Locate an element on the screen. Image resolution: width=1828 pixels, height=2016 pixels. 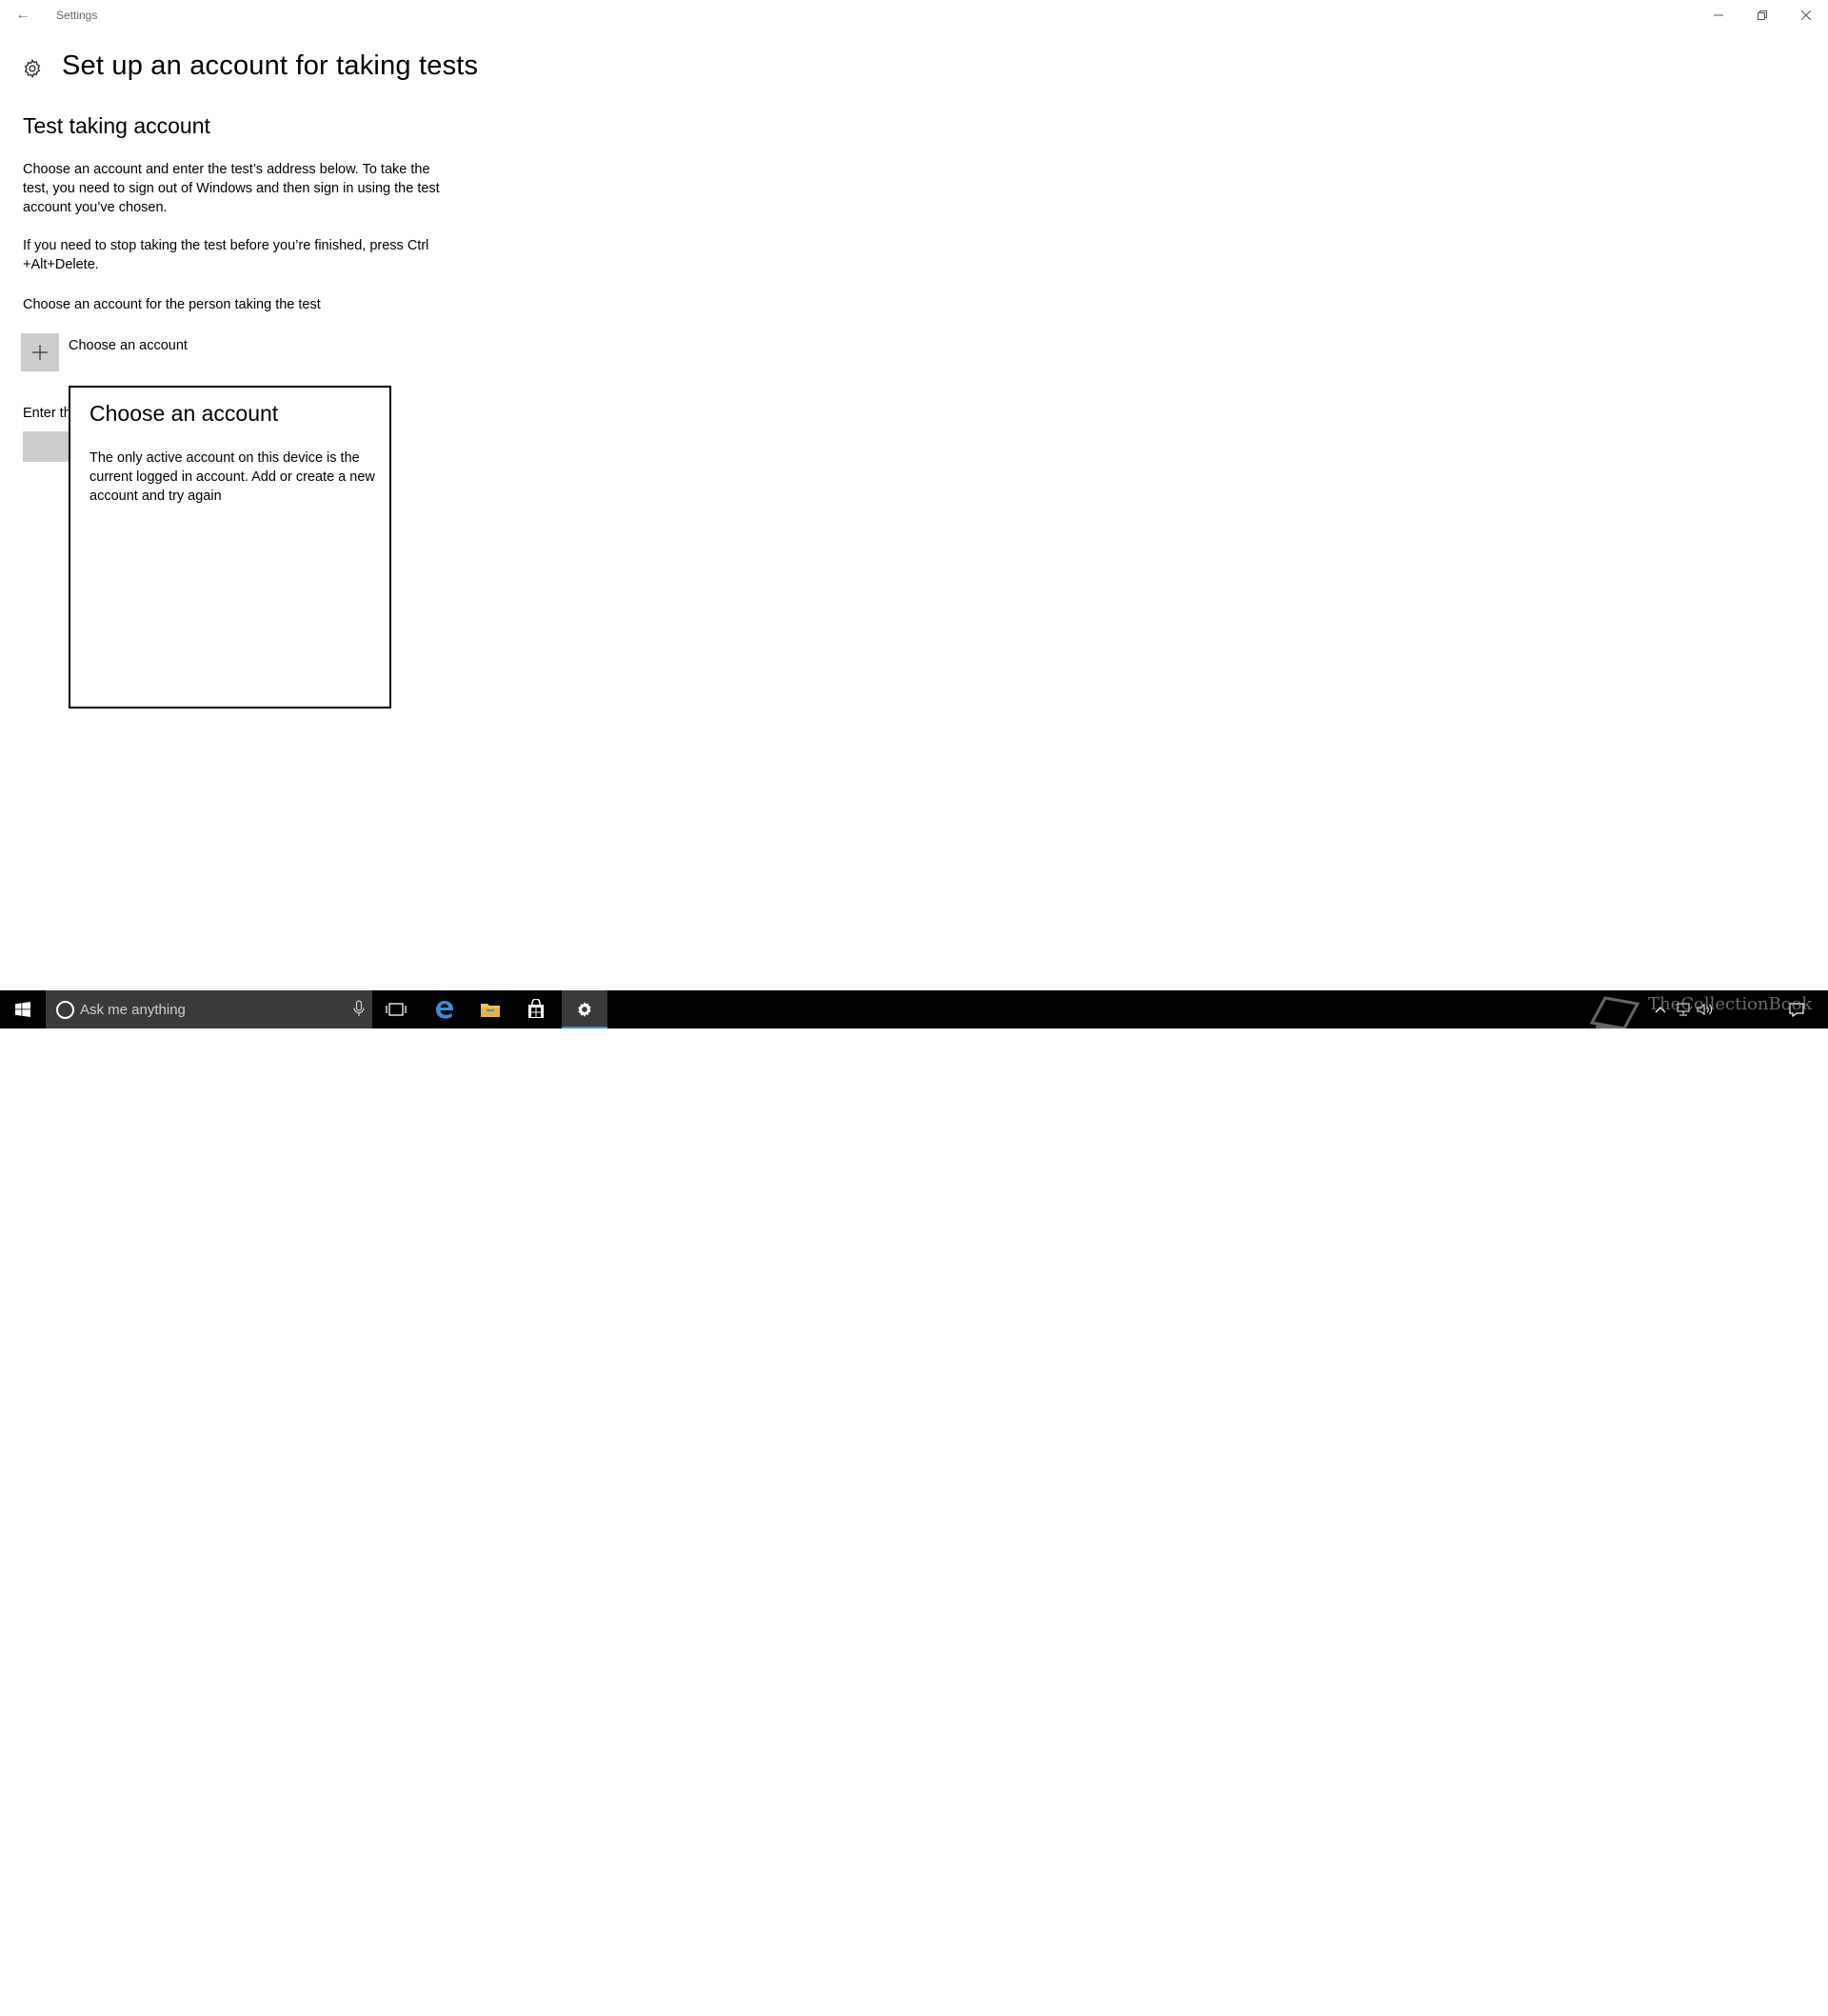
start-button is located at coordinates (23, 1009).